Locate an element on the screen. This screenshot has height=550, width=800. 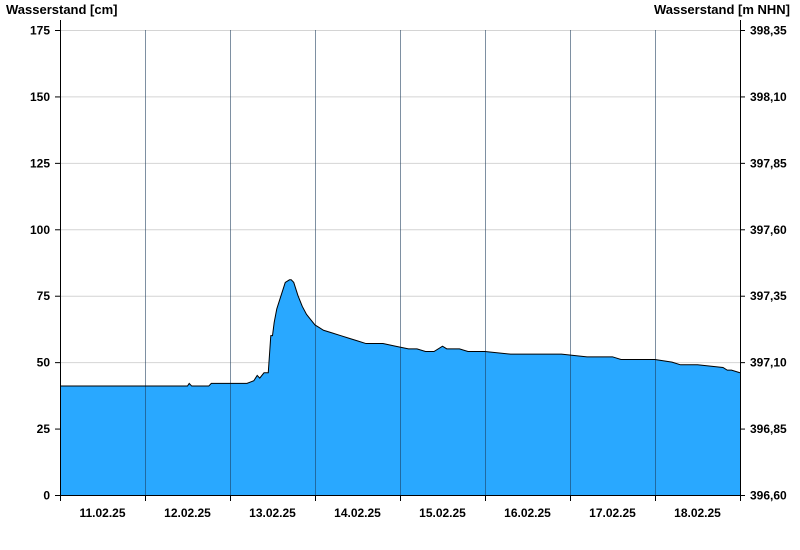
y-tick-label-right: 397,10 is located at coordinates (768, 363).